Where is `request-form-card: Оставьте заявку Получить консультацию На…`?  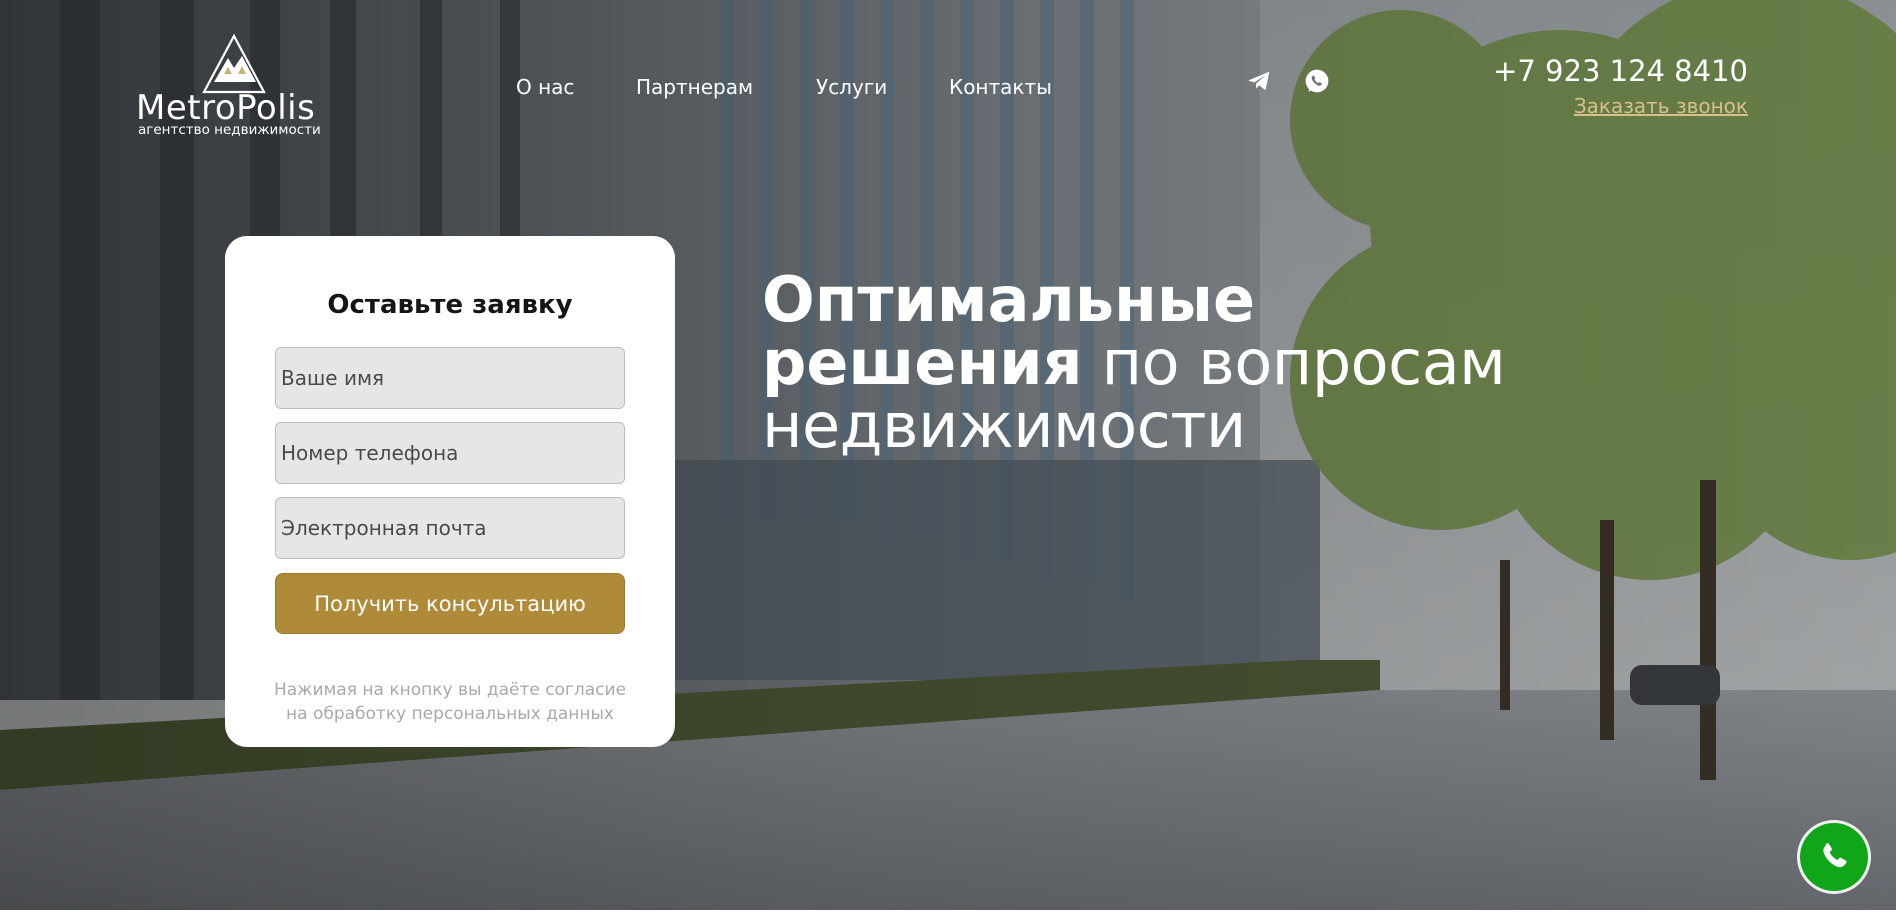
request-form-card: Оставьте заявку Получить консультацию На… is located at coordinates (450, 491).